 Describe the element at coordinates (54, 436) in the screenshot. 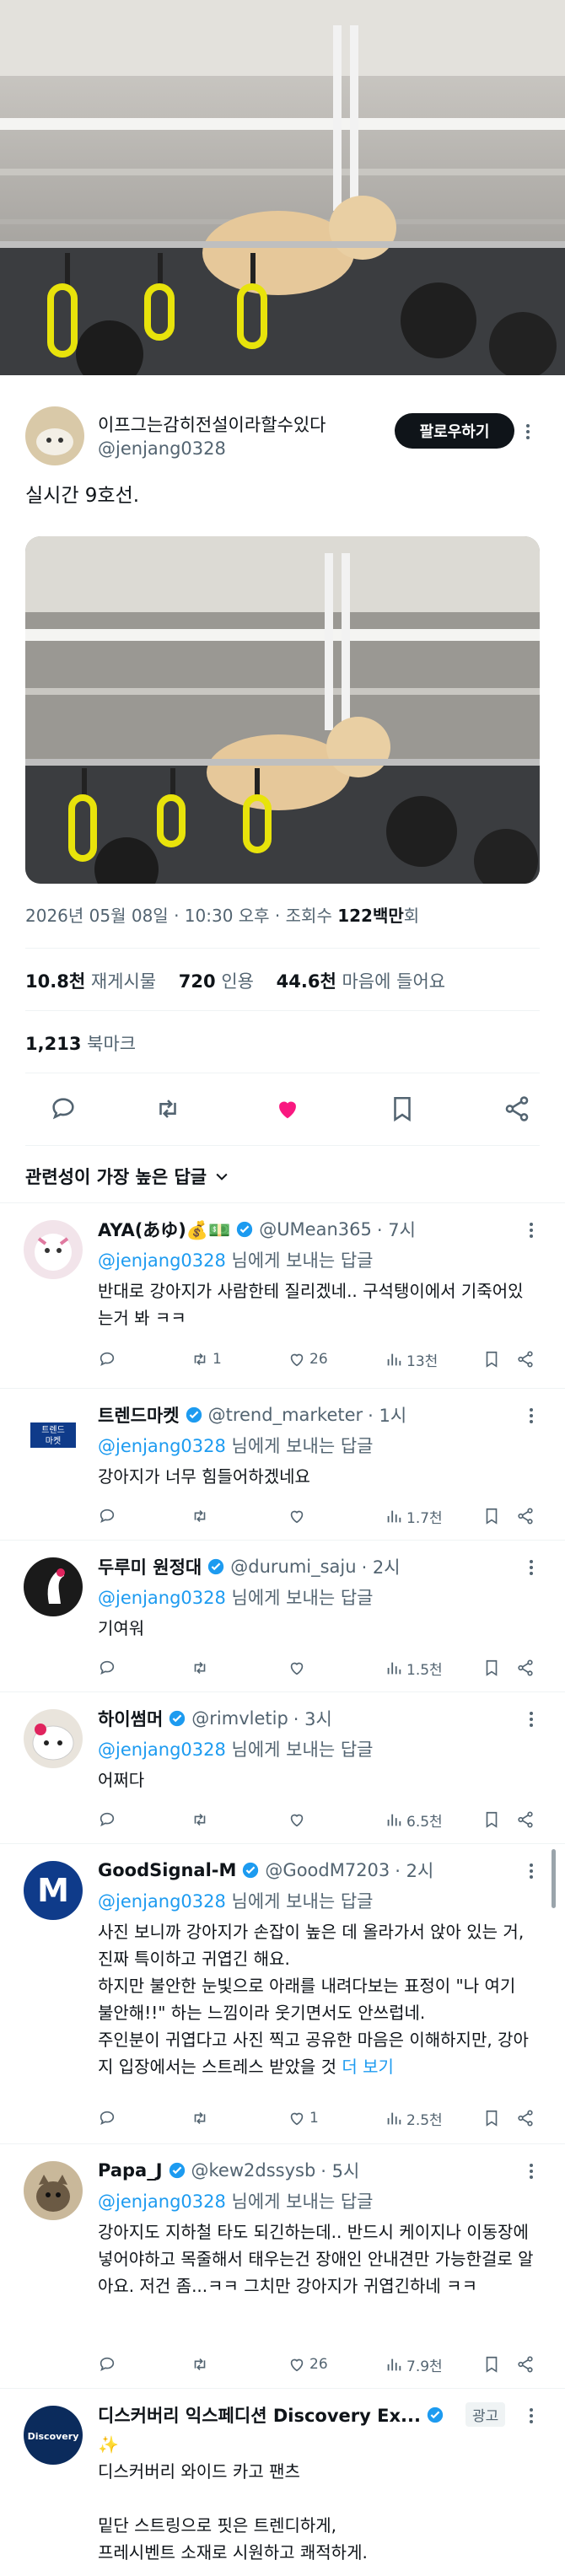

I see `author-avatar` at that location.